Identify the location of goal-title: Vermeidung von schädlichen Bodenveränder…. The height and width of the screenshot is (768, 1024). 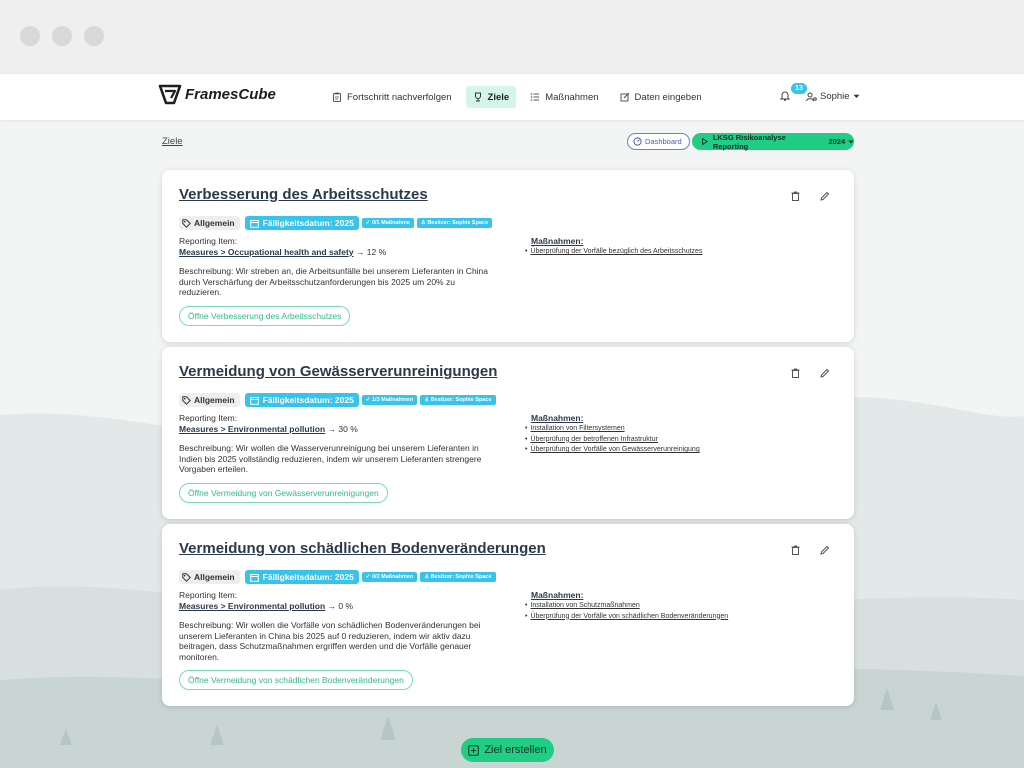
(362, 548).